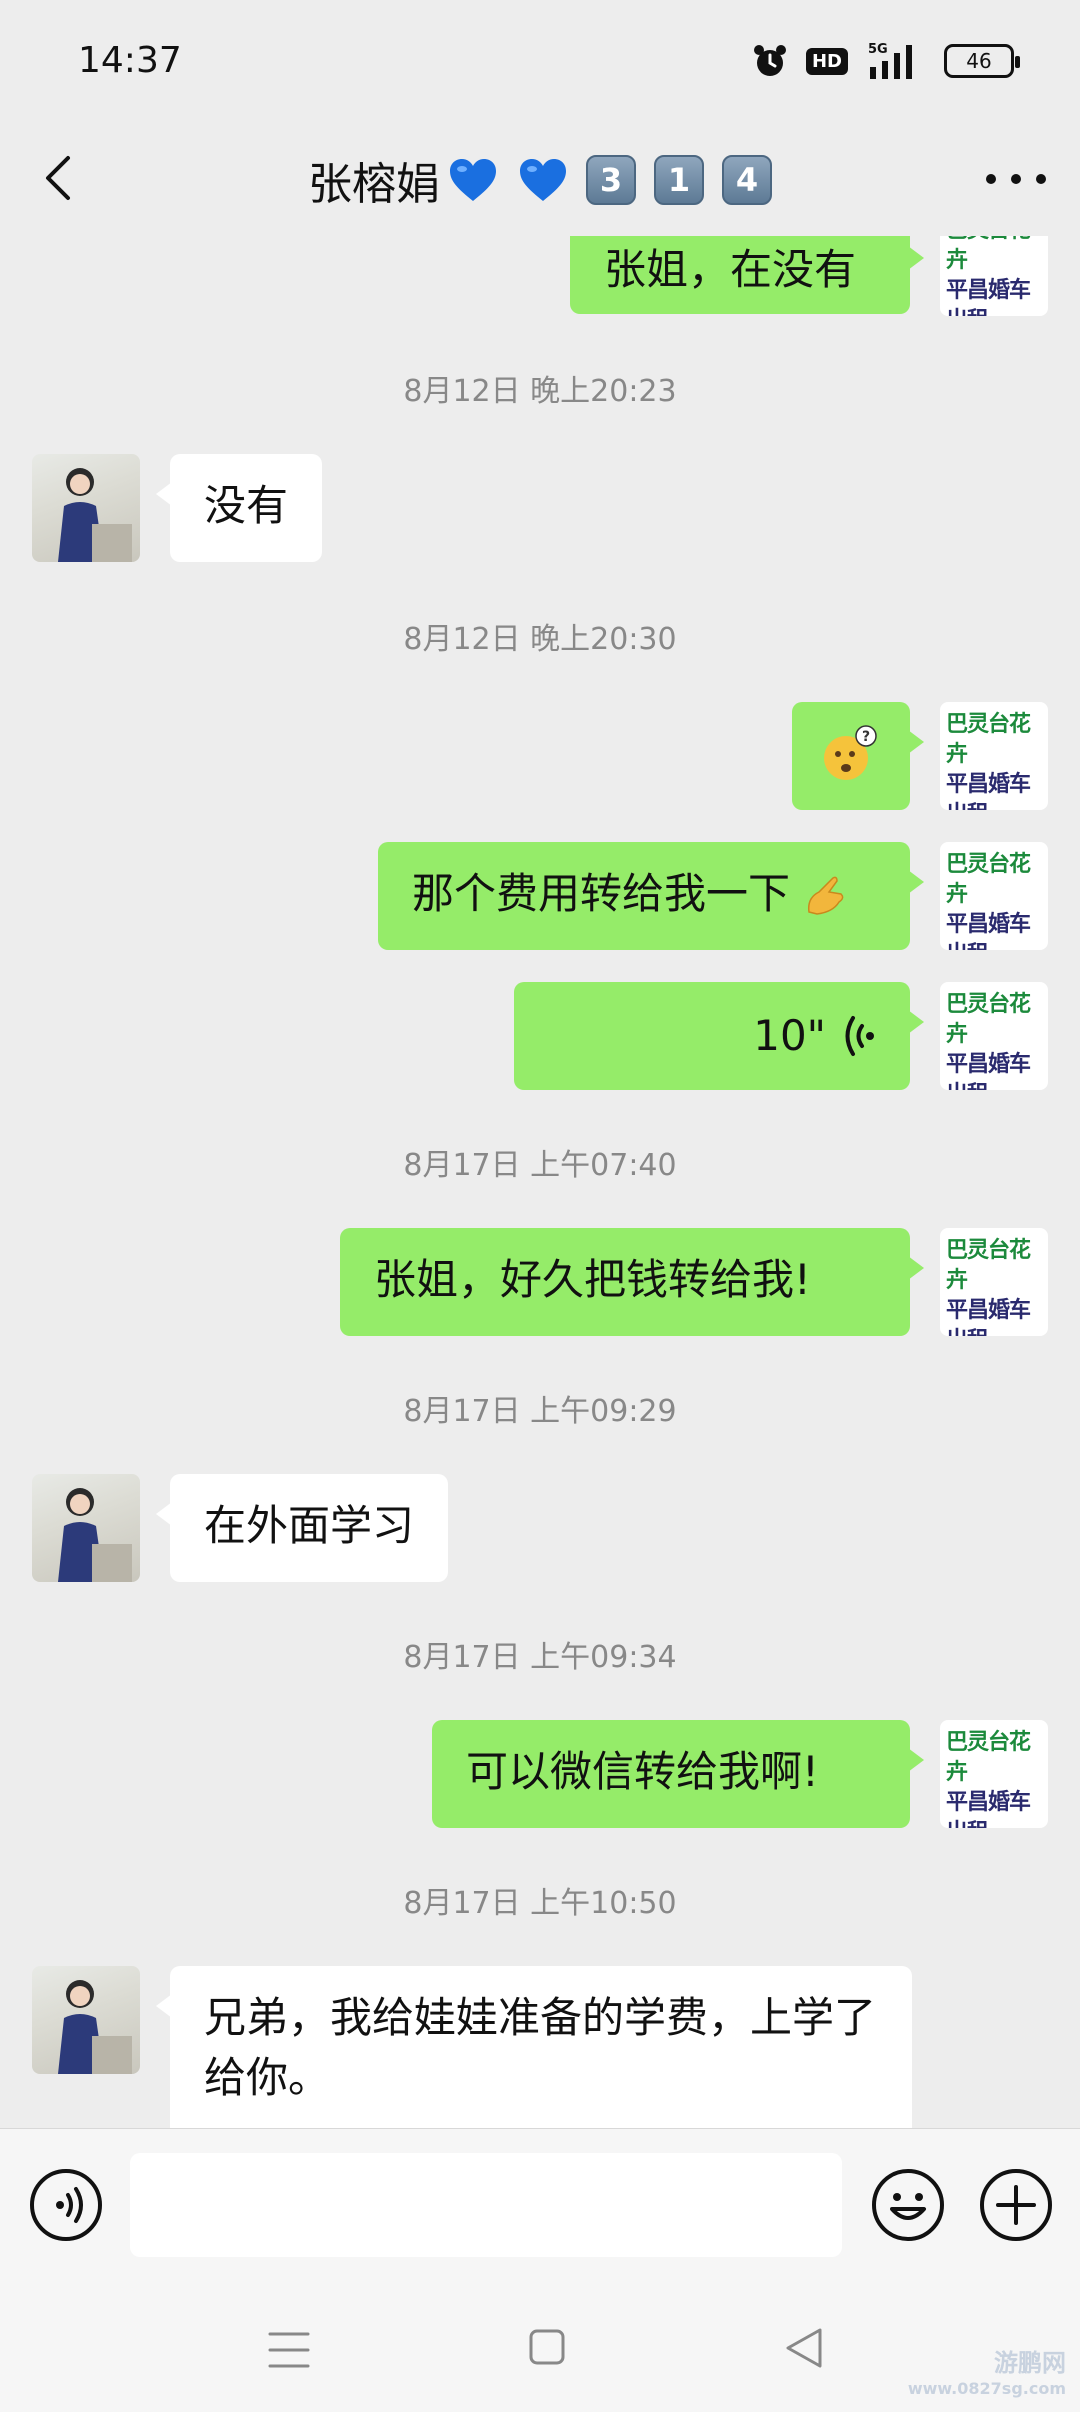 This screenshot has height=2412, width=1080. What do you see at coordinates (986, 2373) in the screenshot?
I see `watermark: 游鹏网 www.0827sg.com` at bounding box center [986, 2373].